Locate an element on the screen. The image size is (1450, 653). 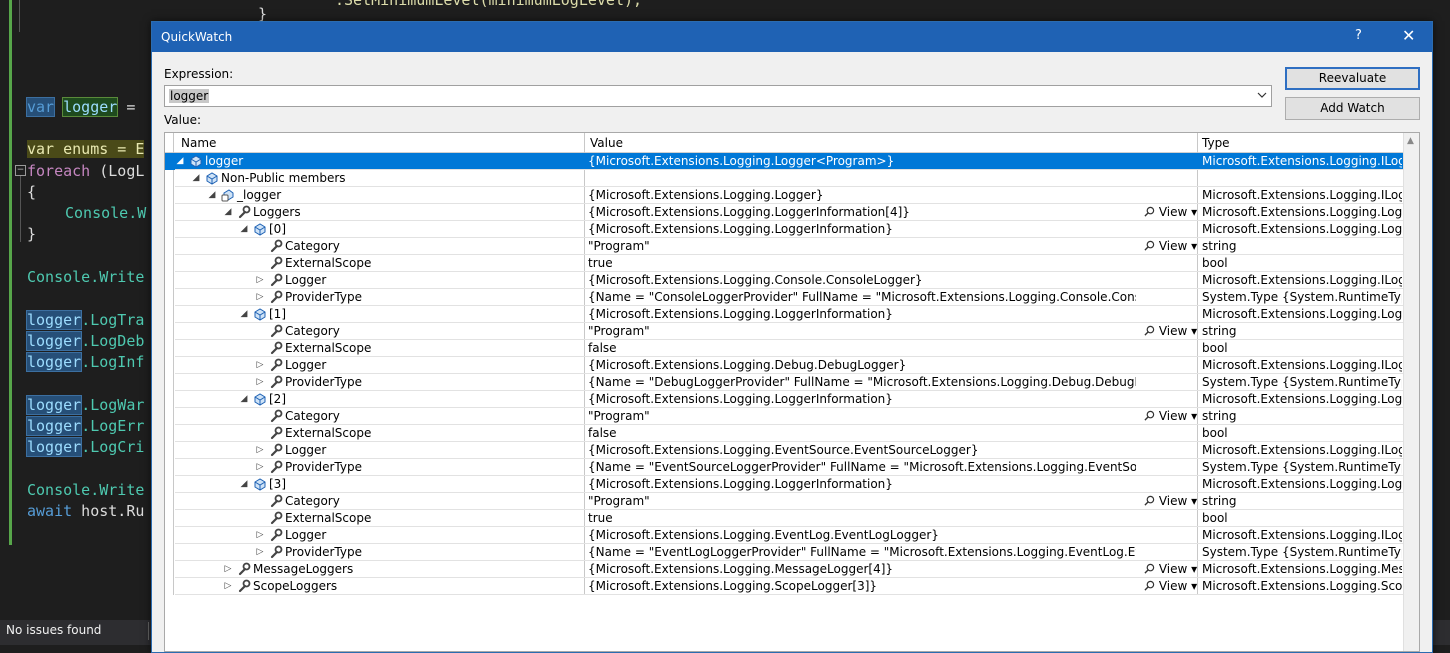
add-watch-button: Add Watch is located at coordinates (1352, 108).